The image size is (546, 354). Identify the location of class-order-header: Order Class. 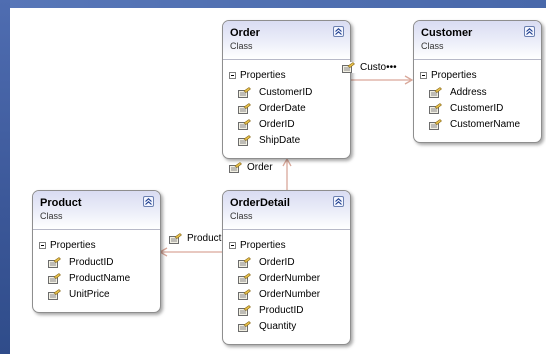
(286, 40).